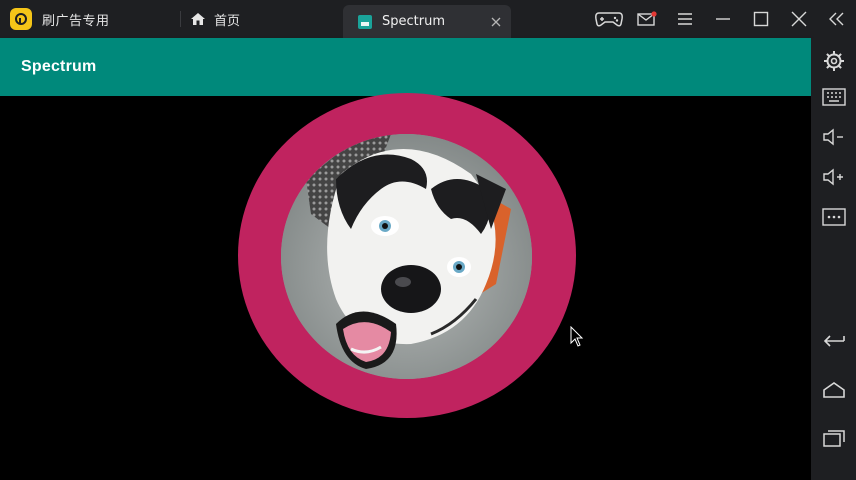 This screenshot has width=856, height=480. I want to click on back-icon, so click(834, 341).